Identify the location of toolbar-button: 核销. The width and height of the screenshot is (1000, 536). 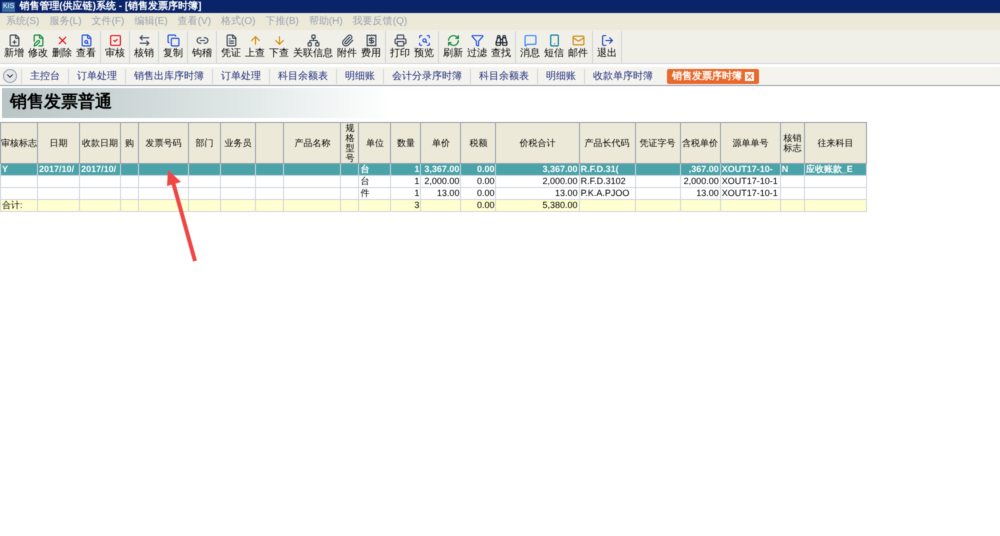
(144, 46).